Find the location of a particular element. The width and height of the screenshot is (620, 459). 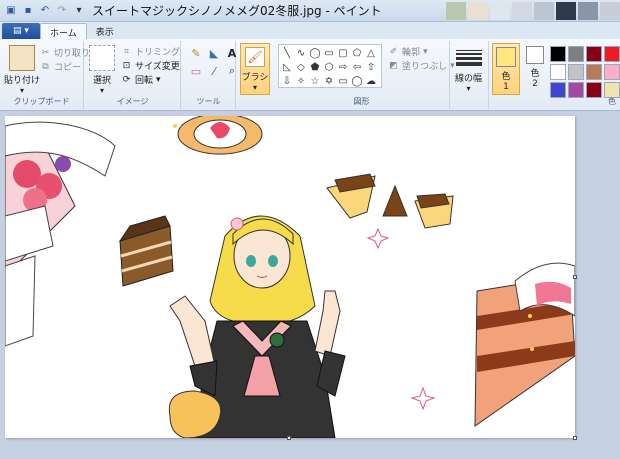

right-arrow-shape-icon: ⇨ is located at coordinates (343, 67).